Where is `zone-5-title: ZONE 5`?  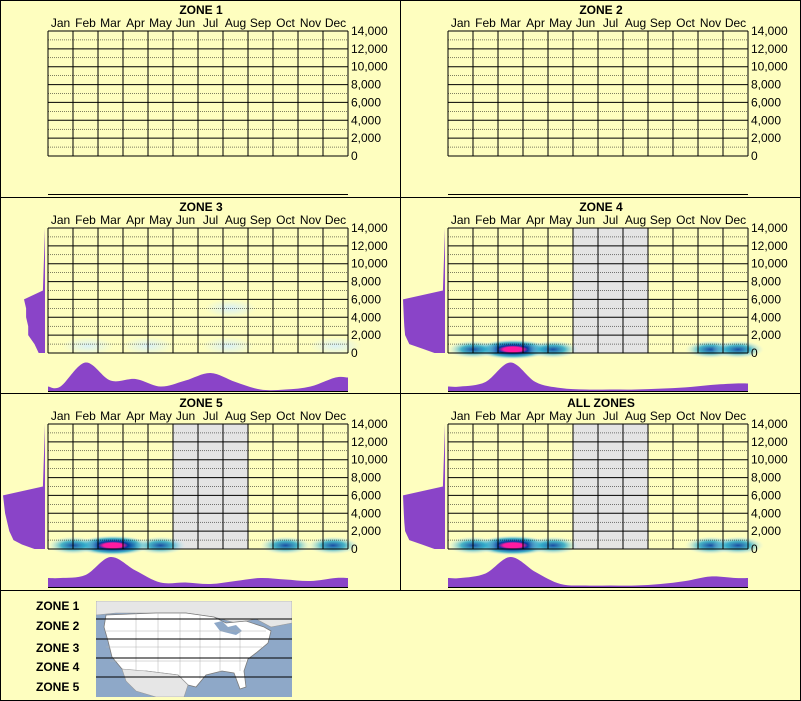 zone-5-title: ZONE 5 is located at coordinates (201, 403).